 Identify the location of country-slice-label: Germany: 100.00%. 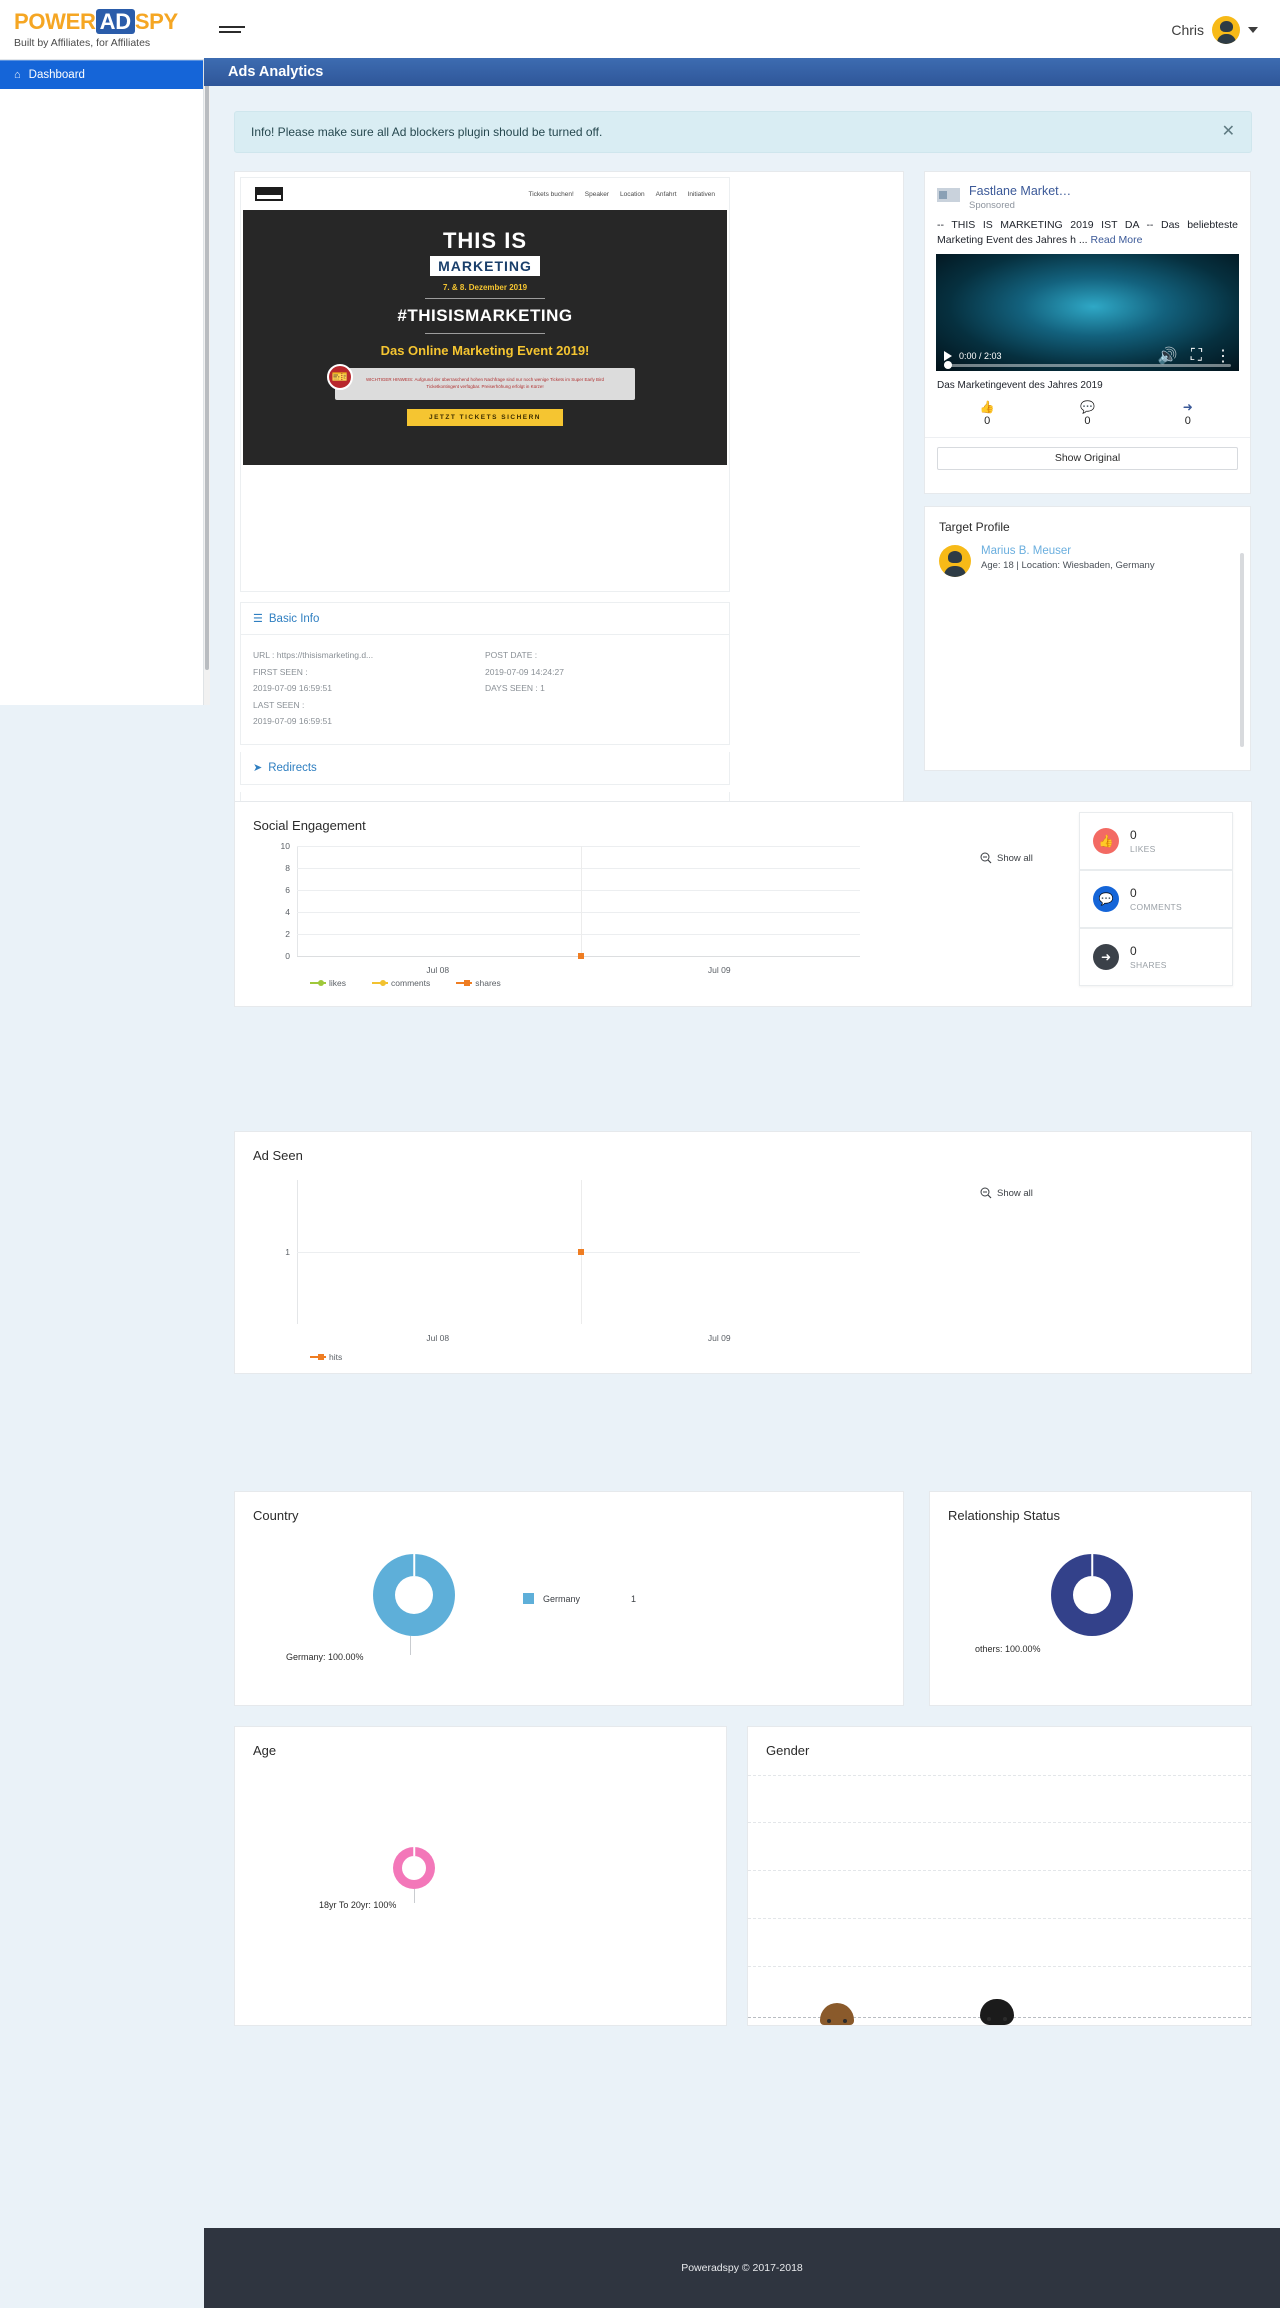
(325, 1657).